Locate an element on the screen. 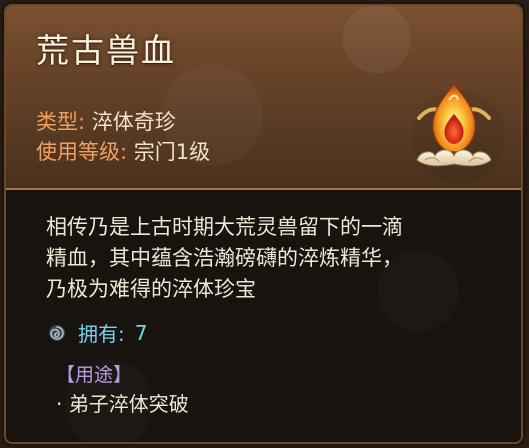 This screenshot has width=529, height=448. item-type-value: 淬体奇珍 is located at coordinates (133, 122).